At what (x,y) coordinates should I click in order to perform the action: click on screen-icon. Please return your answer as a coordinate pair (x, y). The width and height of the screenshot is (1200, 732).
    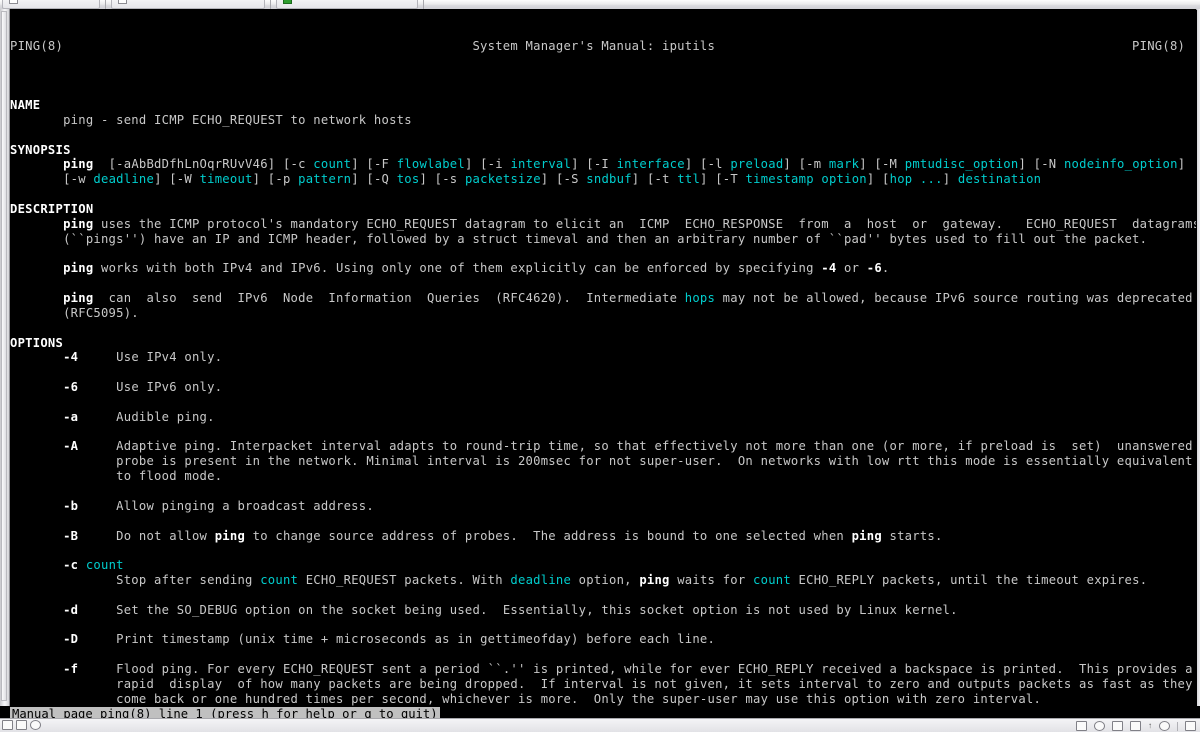
    Looking at the image, I should click on (1190, 726).